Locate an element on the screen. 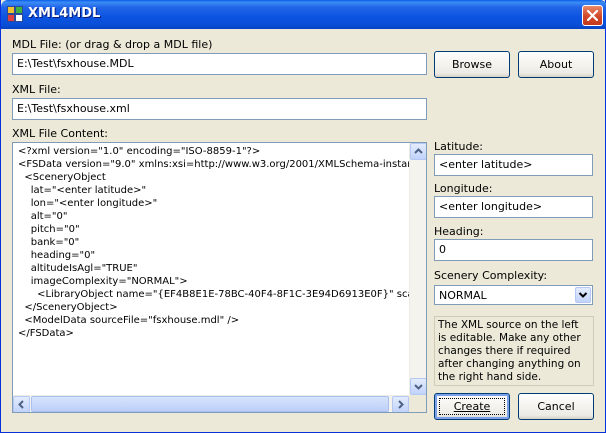 The width and height of the screenshot is (606, 433). chevron-up-icon is located at coordinates (418, 151).